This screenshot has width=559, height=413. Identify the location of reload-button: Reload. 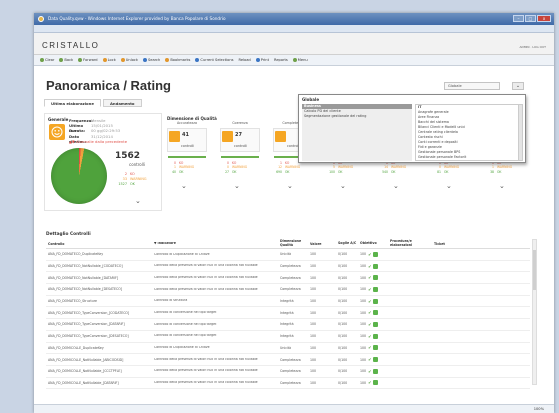
(244, 60).